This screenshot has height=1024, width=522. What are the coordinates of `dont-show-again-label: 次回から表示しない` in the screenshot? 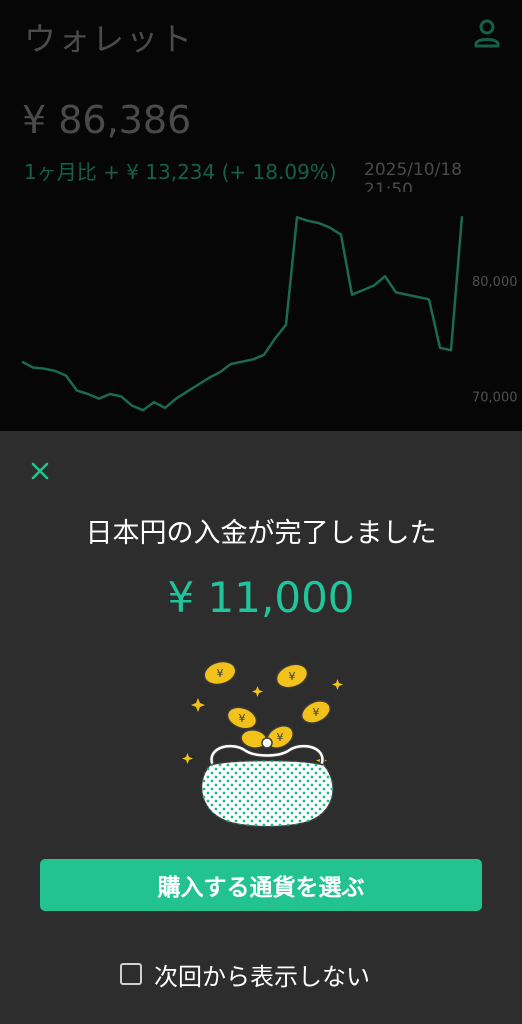 It's located at (262, 976).